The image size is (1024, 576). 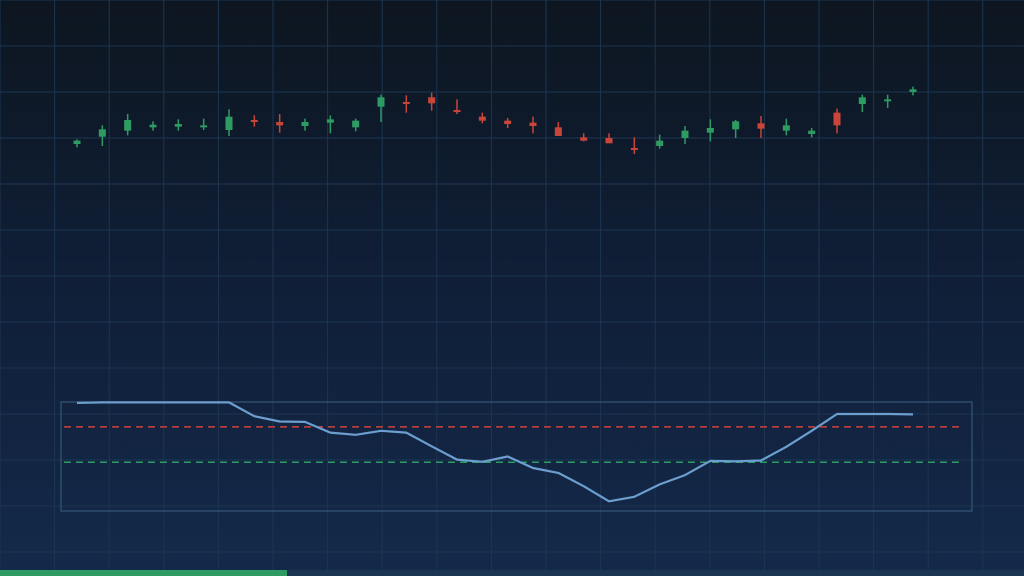 What do you see at coordinates (143, 573) in the screenshot?
I see `progress-fill` at bounding box center [143, 573].